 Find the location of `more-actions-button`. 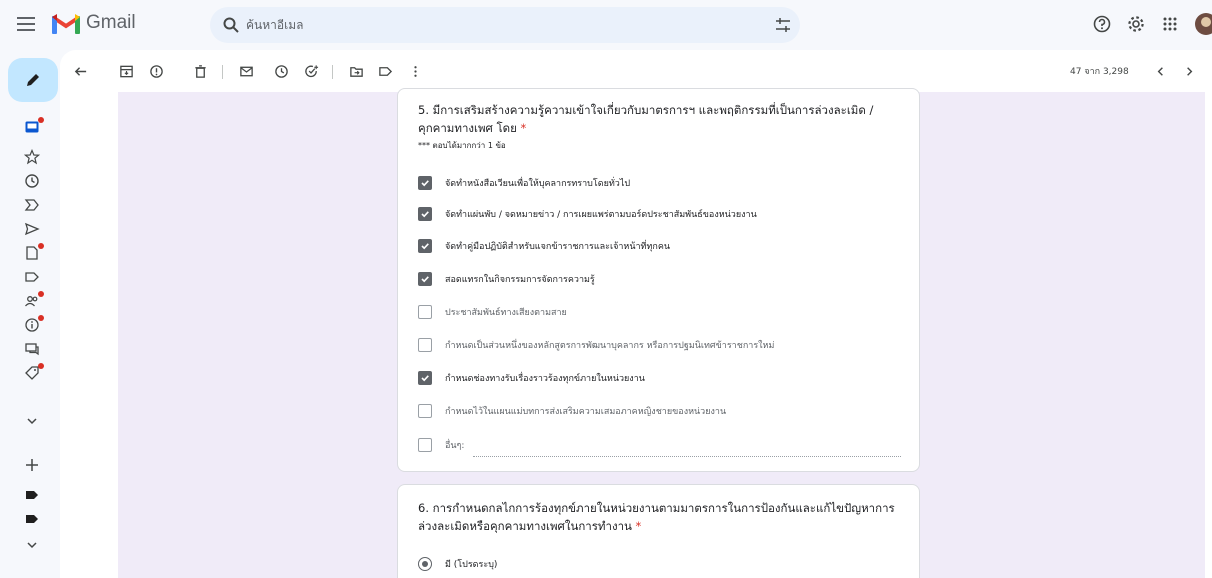

more-actions-button is located at coordinates (415, 71).